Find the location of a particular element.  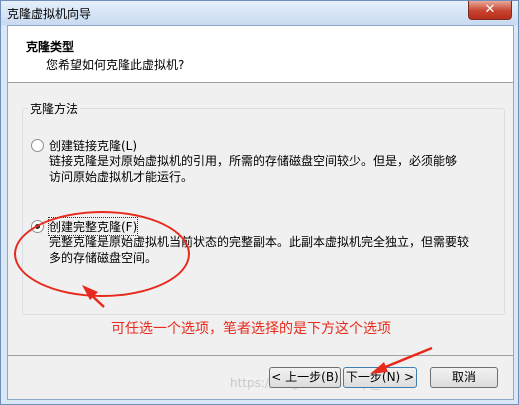

title-bar: 克隆虚拟机向导 ✕ is located at coordinates (259, 13).